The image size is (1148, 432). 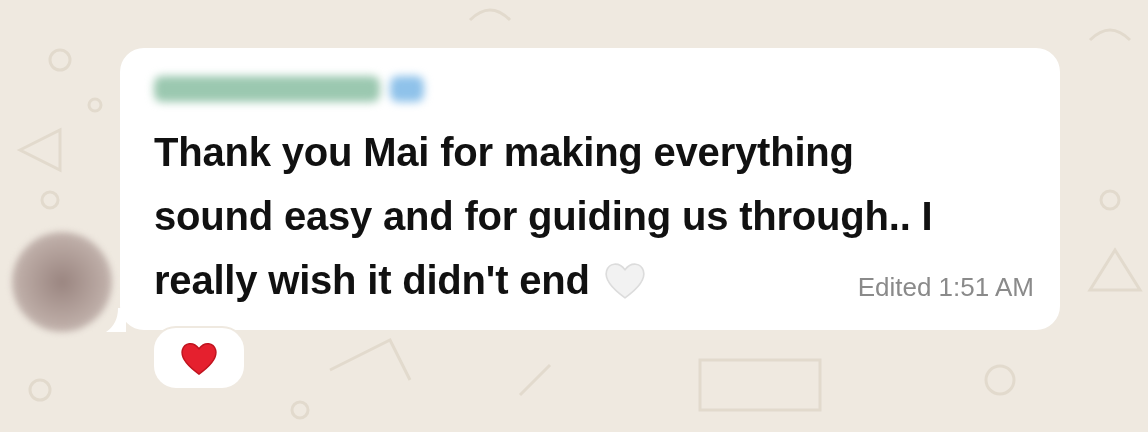 What do you see at coordinates (372, 280) in the screenshot?
I see `message-text-line: really wish it didn't end` at bounding box center [372, 280].